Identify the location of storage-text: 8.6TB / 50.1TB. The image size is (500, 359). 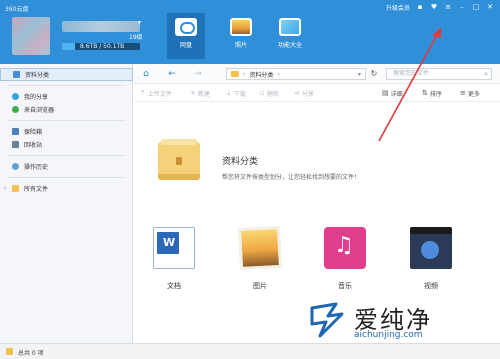
(102, 46).